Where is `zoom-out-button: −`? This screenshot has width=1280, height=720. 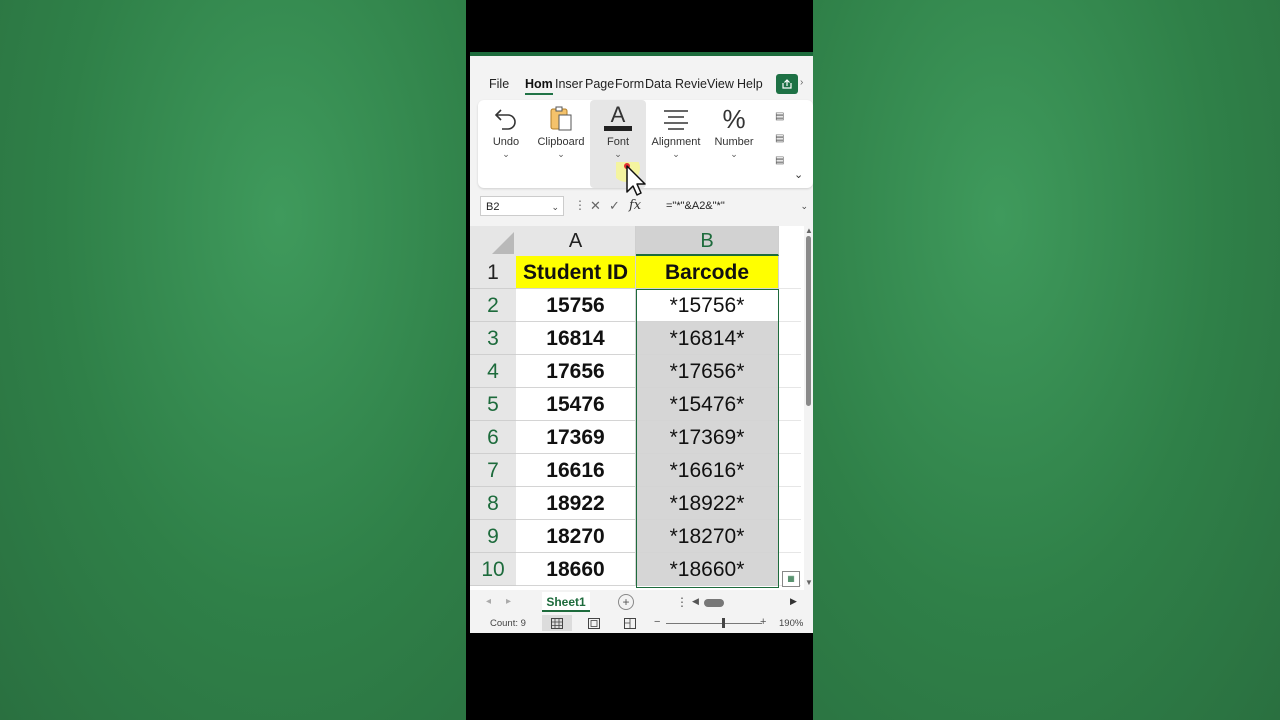 zoom-out-button: − is located at coordinates (657, 622).